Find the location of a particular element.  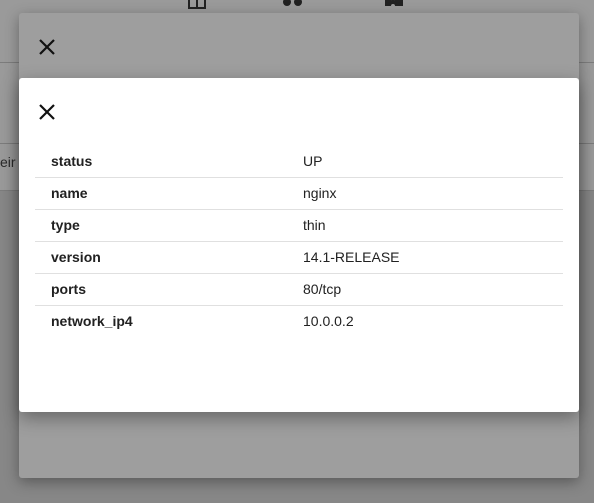

table-row: status UP is located at coordinates (299, 161).